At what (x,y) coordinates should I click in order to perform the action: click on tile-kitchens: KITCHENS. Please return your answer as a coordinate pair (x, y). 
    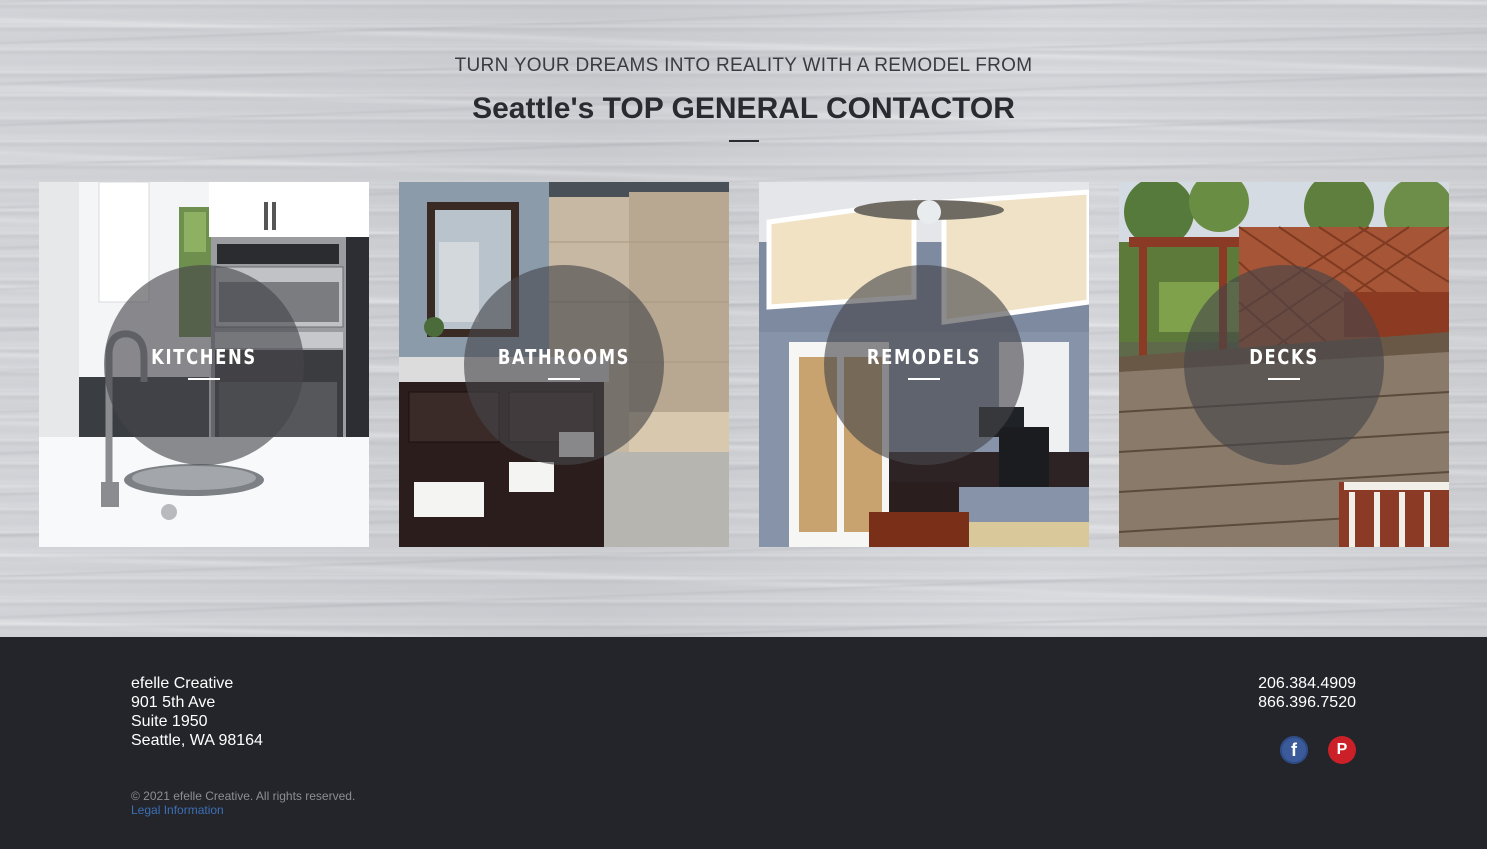
    Looking at the image, I should click on (204, 364).